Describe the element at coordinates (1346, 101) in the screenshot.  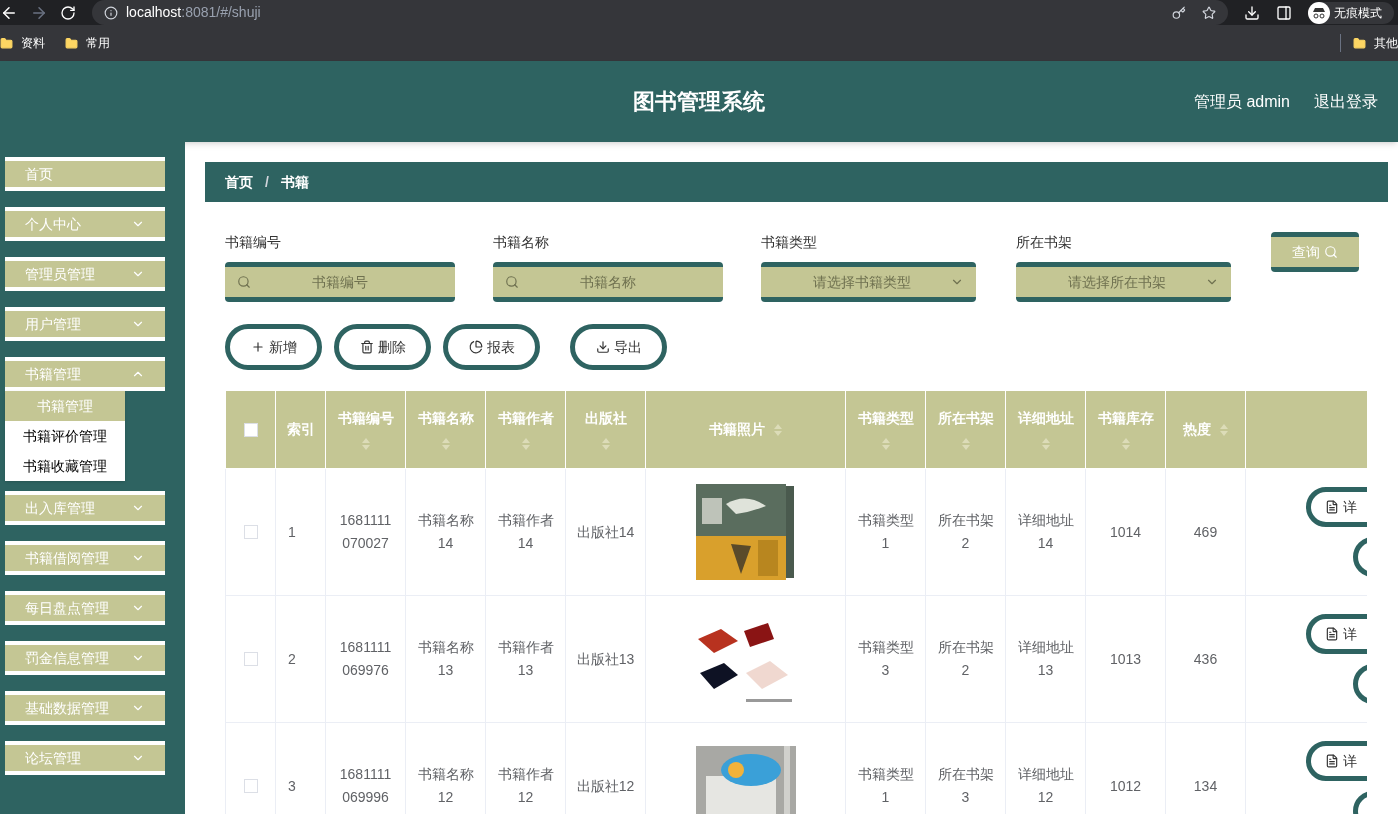
I see `logout-link: 退出登录` at that location.